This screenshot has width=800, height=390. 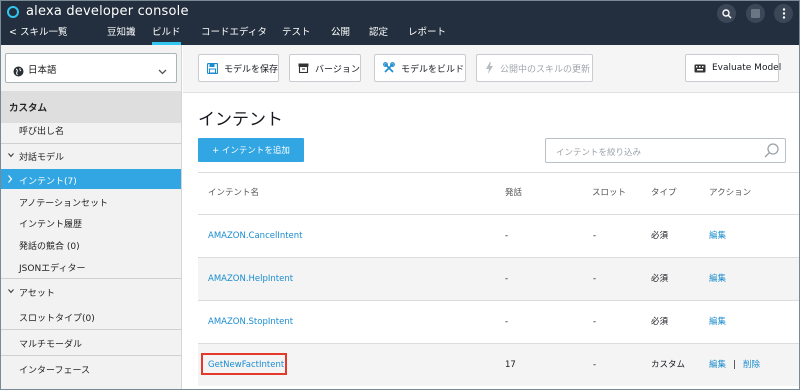 What do you see at coordinates (91, 292) in the screenshot?
I see `sidebar-item-assets: アセット` at bounding box center [91, 292].